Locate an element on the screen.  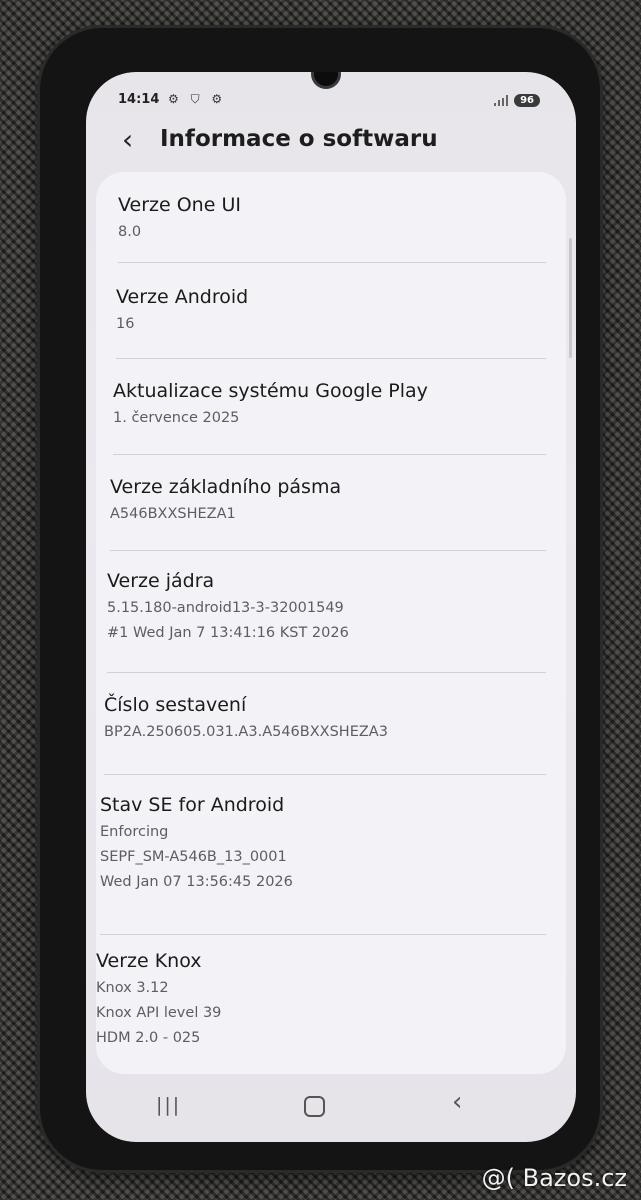
item-value: HDM 2.0 - 025 is located at coordinates (148, 1038).